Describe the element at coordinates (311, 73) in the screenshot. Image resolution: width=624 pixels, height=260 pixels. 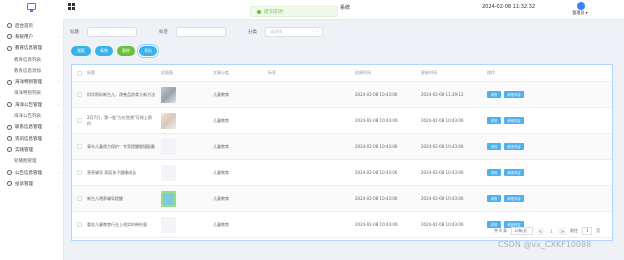
I see `col-tag: 标签` at that location.